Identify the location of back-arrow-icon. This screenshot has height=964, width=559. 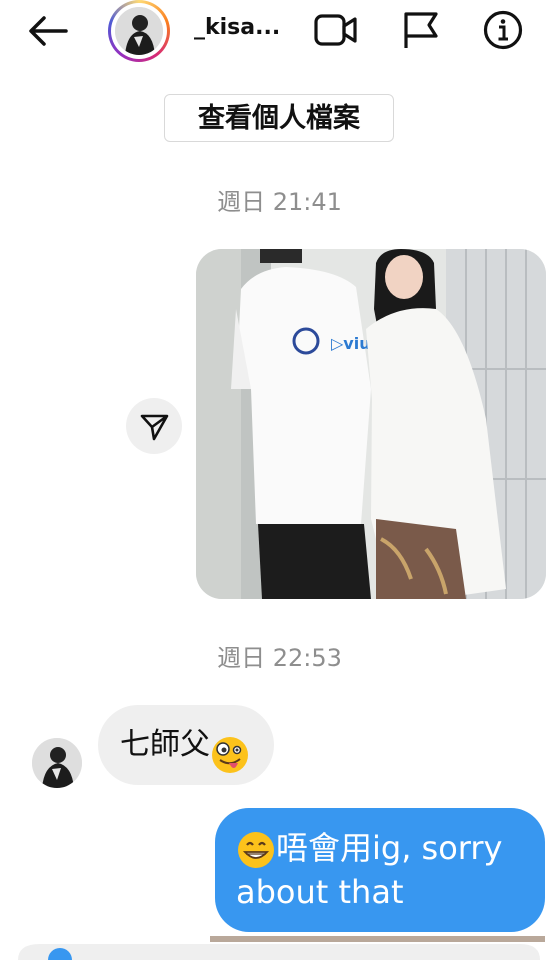
(48, 31).